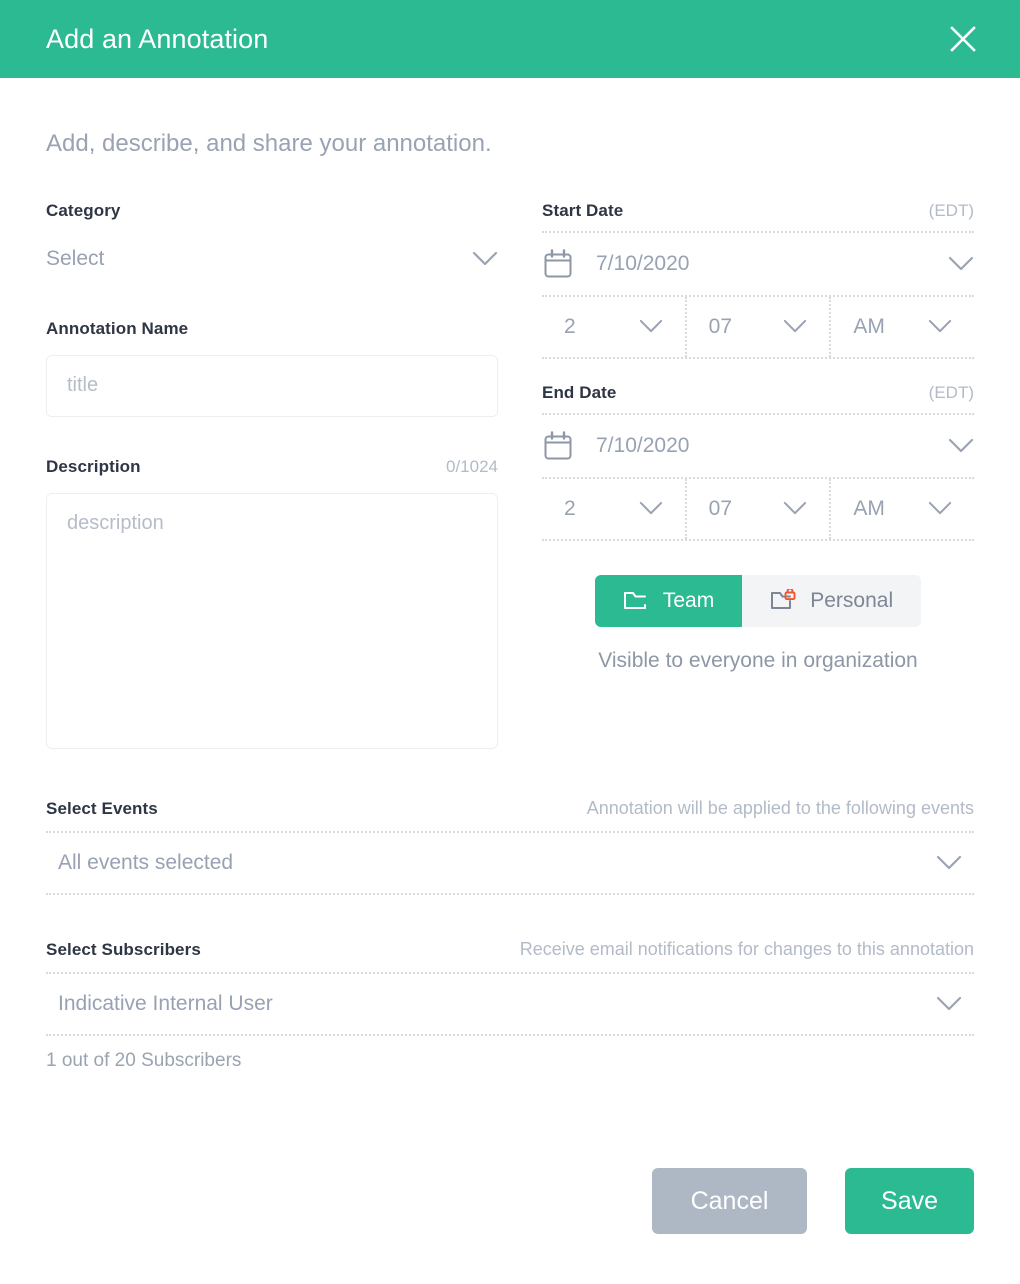 The image size is (1020, 1284). What do you see at coordinates (720, 326) in the screenshot?
I see `start-minute-value: 07` at bounding box center [720, 326].